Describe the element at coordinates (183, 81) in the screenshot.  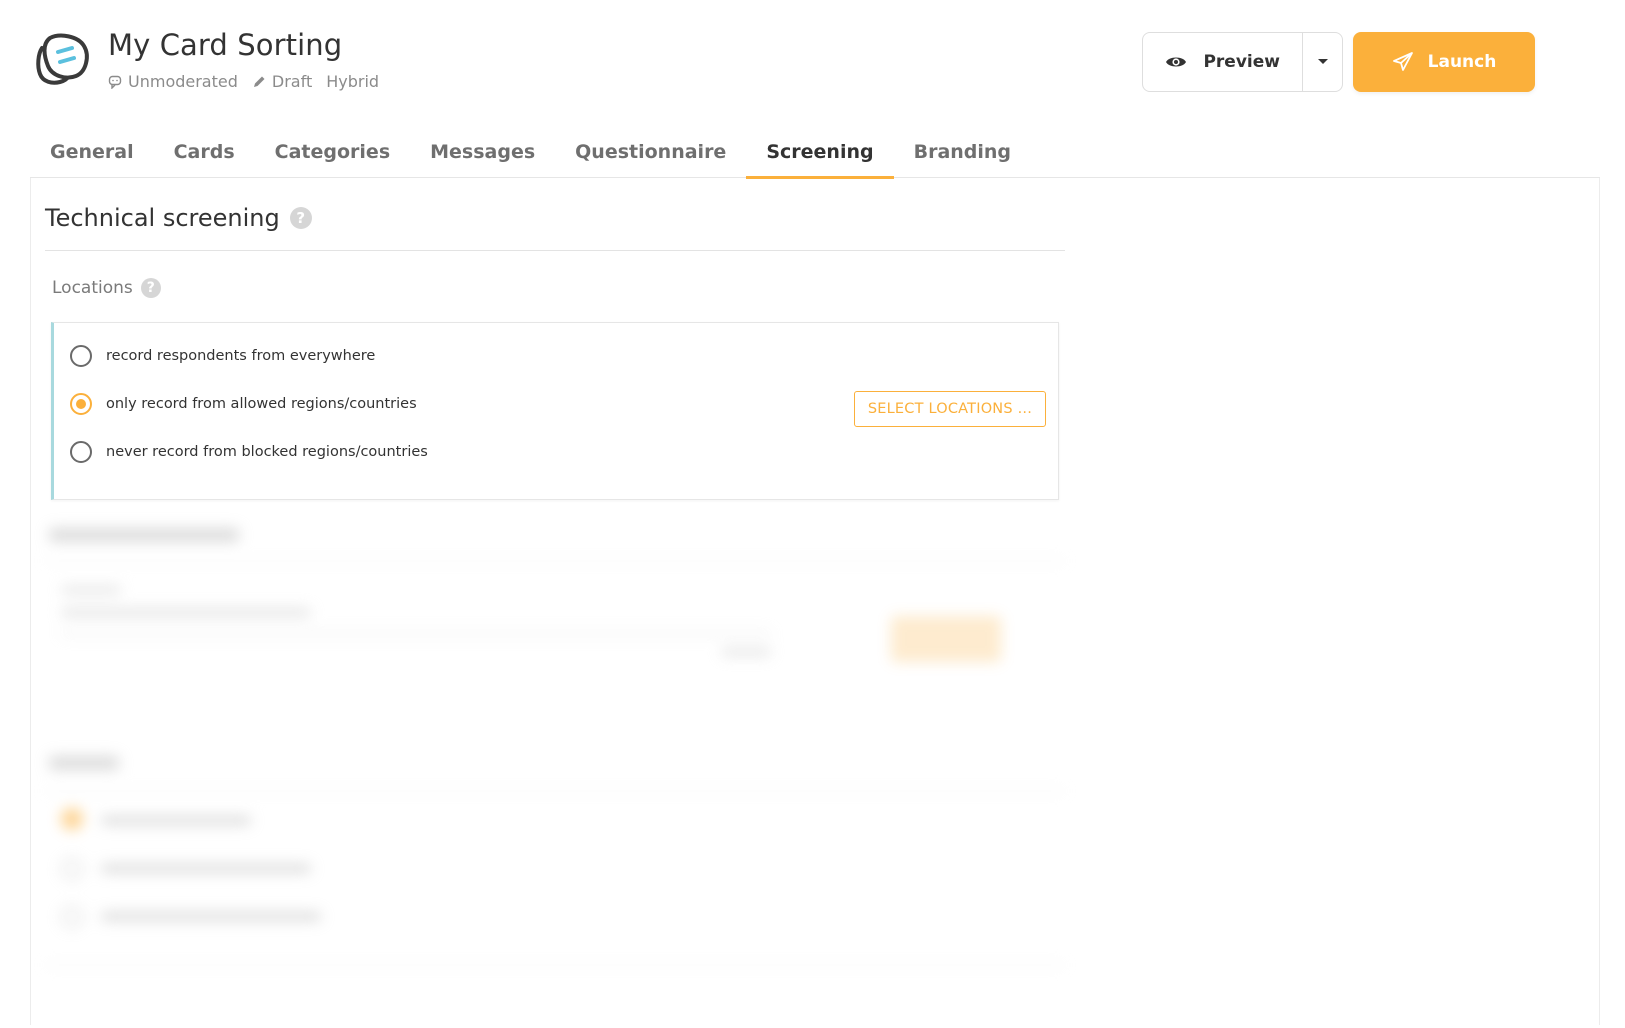
I see `mode-label: Unmoderated` at that location.